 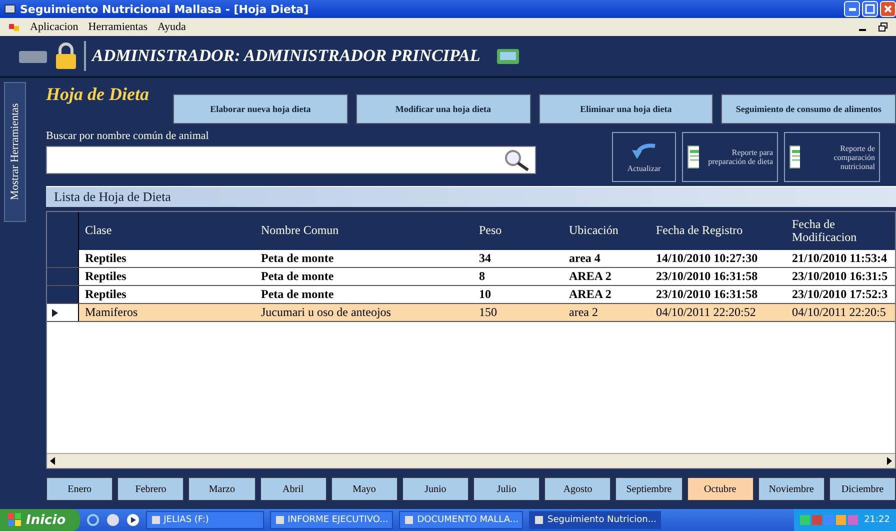 I want to click on start-button: Inicio, so click(x=40, y=520).